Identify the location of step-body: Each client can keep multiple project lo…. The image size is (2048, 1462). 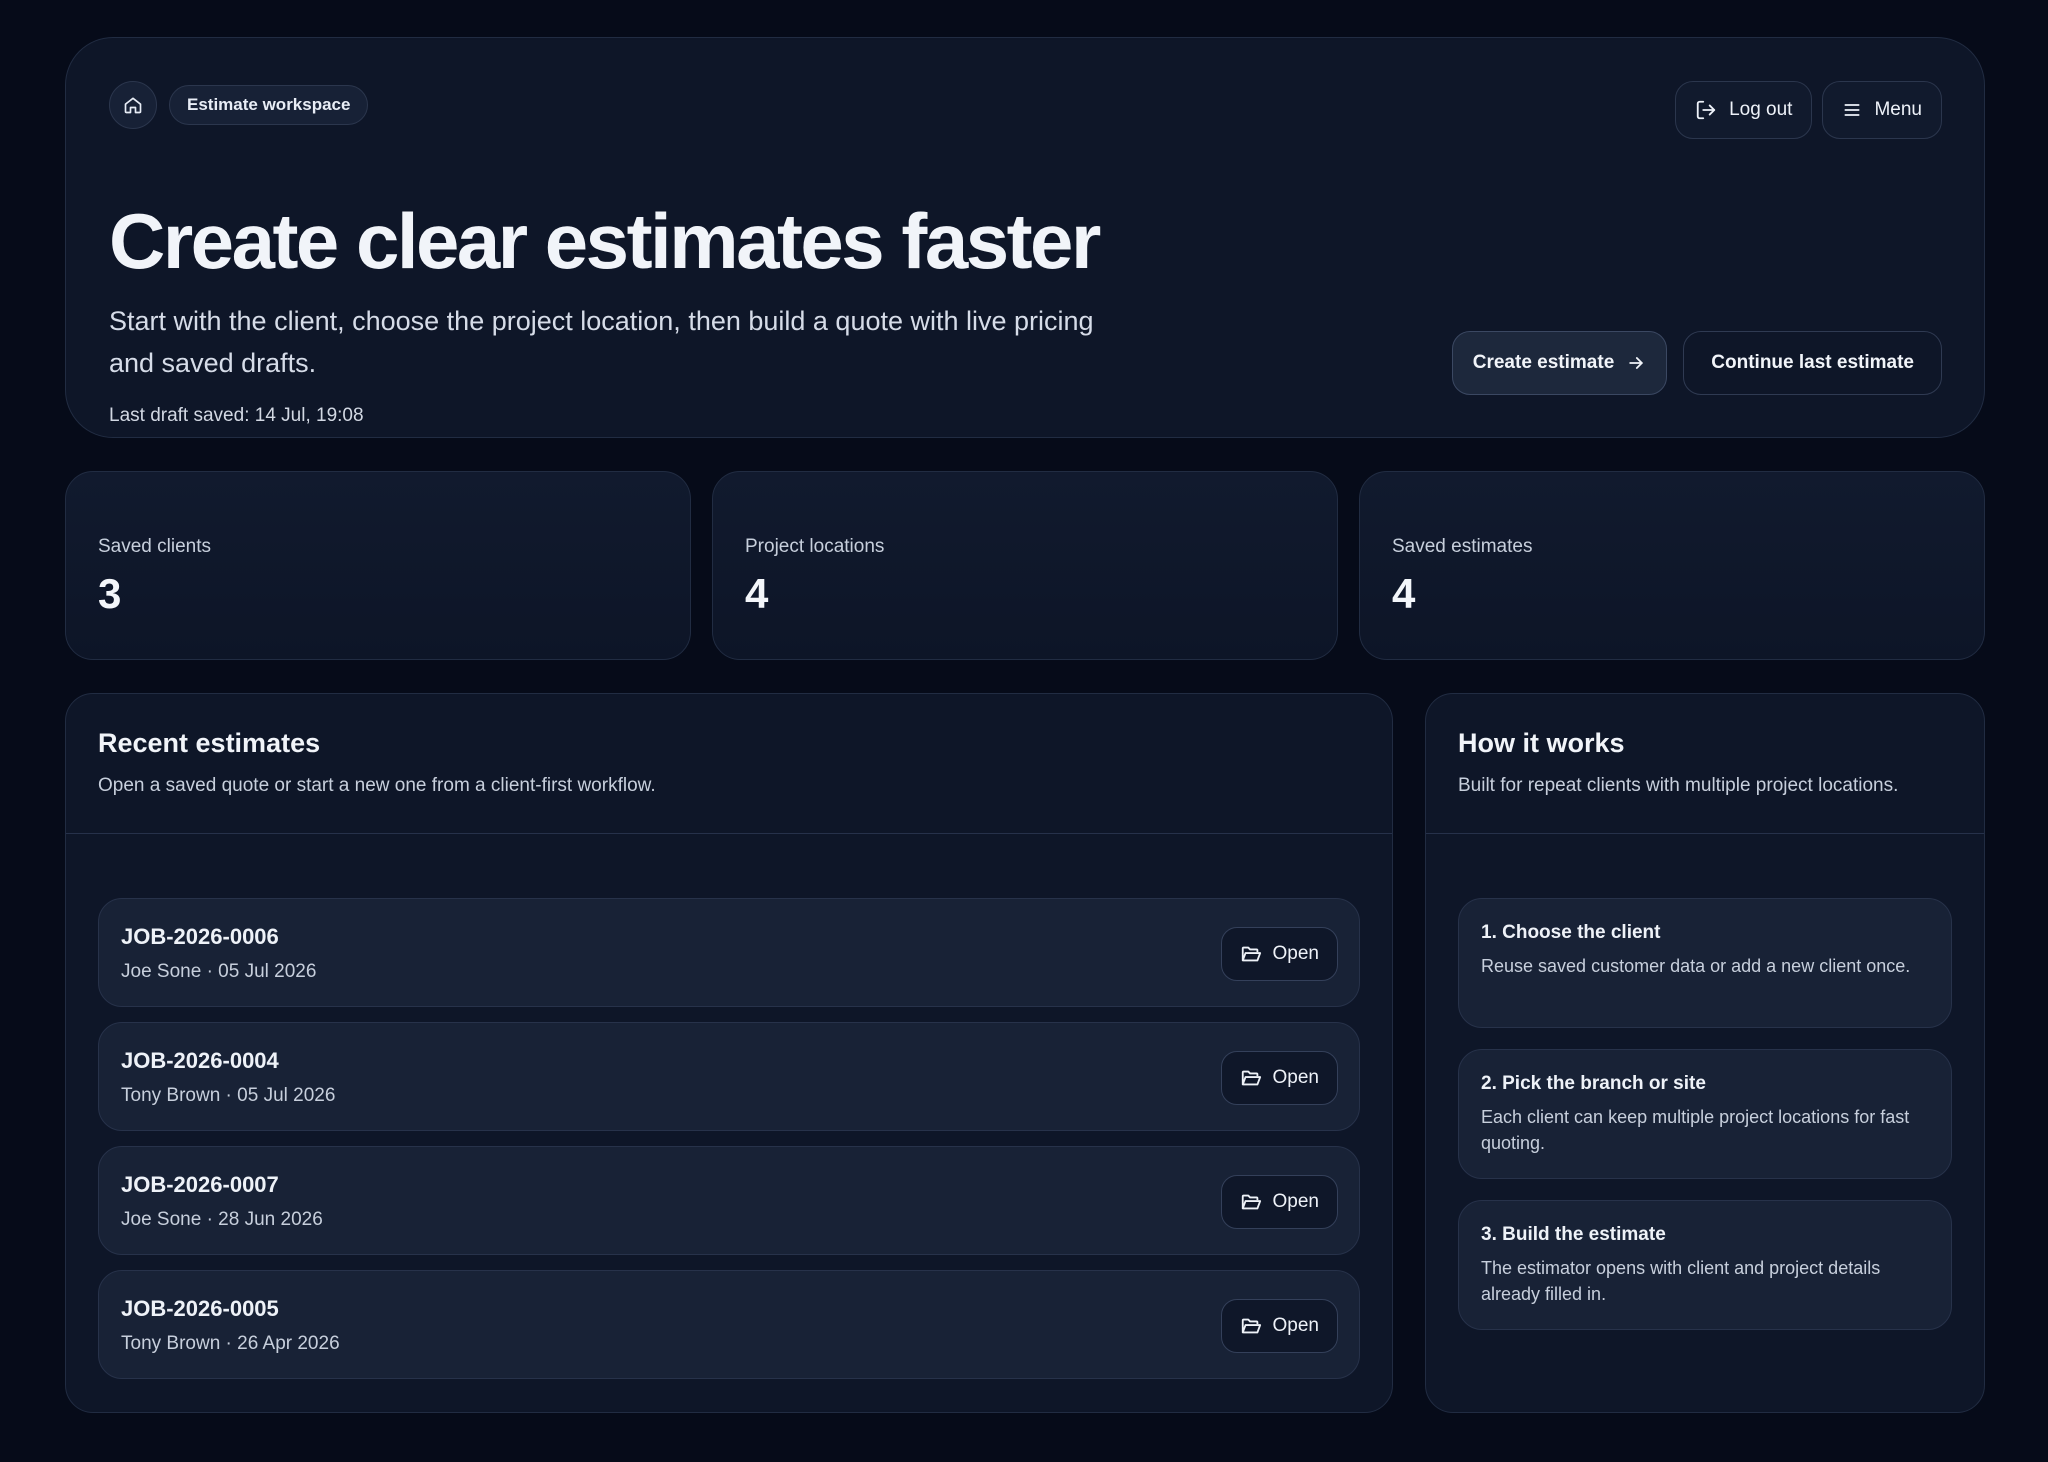
(1695, 1130).